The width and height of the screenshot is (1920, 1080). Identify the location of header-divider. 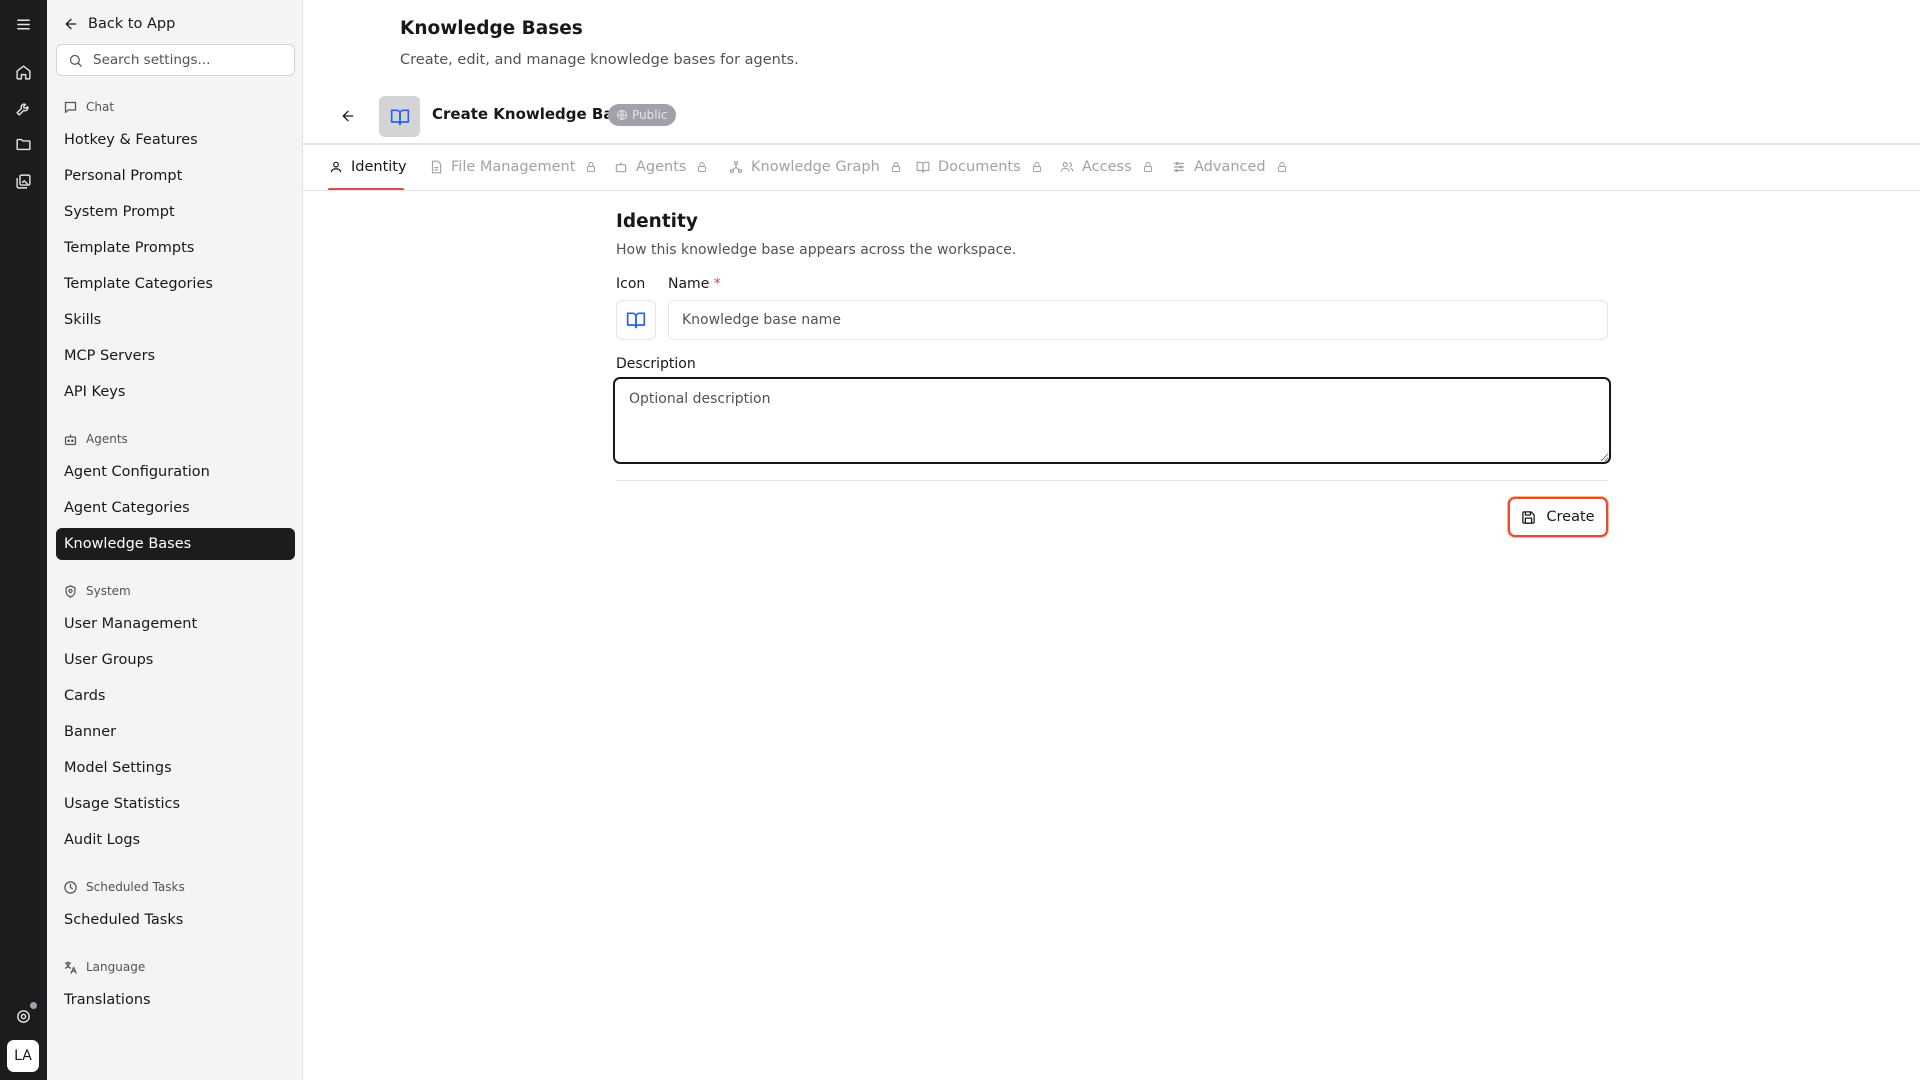
(1111, 144).